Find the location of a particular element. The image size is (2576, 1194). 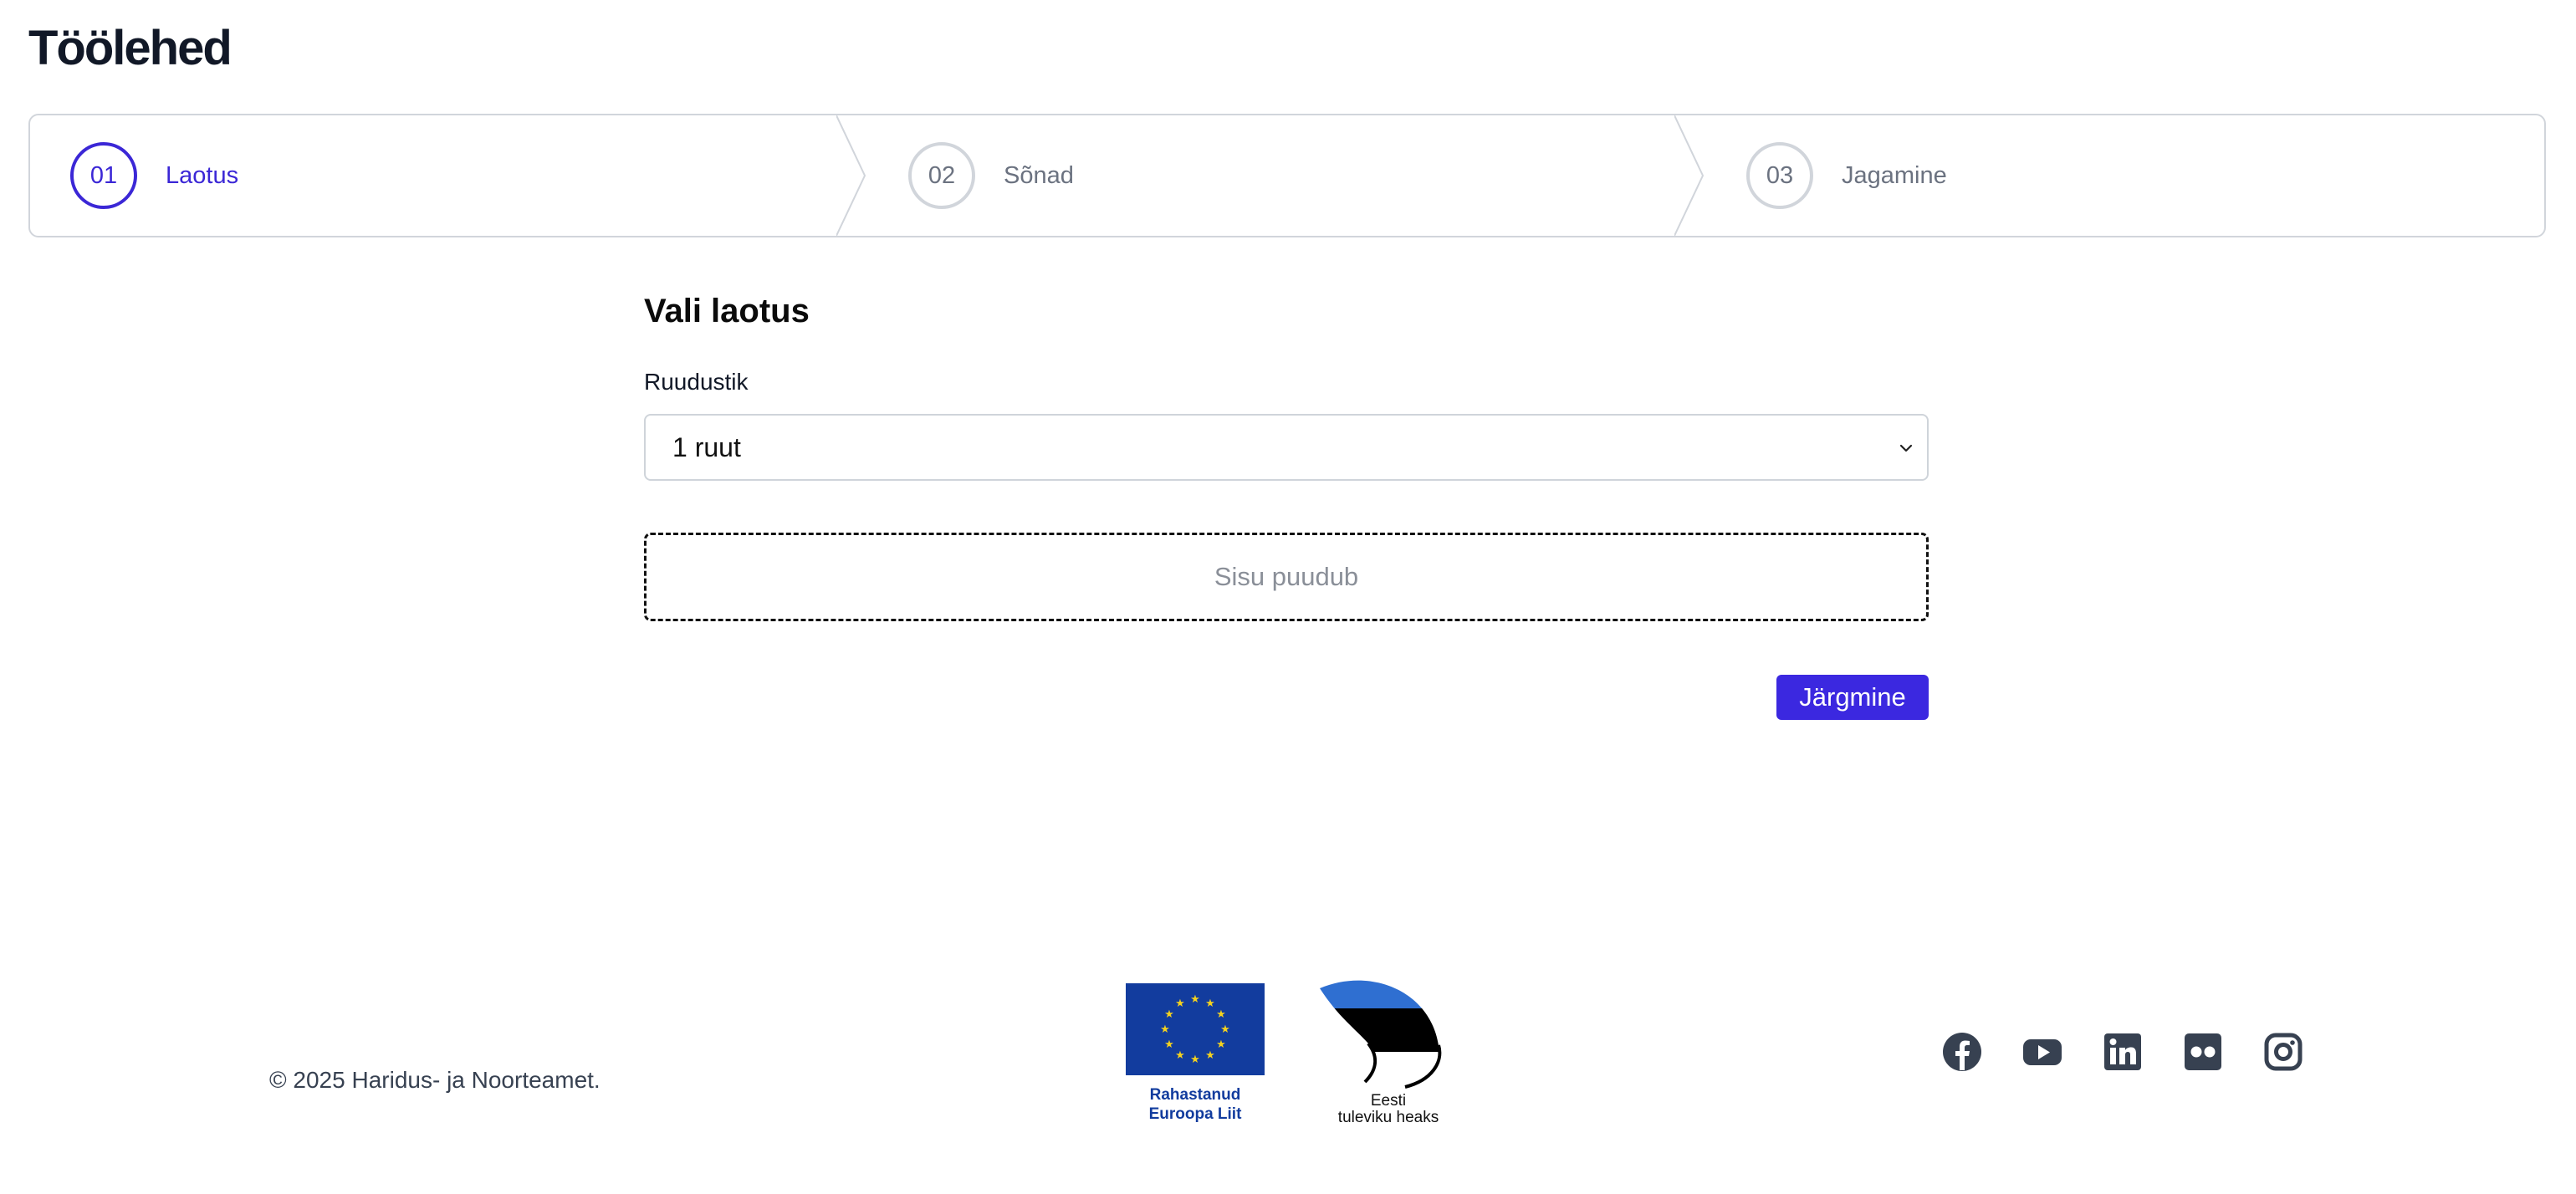

step-sonad: 02 Sõnad is located at coordinates (1287, 175).